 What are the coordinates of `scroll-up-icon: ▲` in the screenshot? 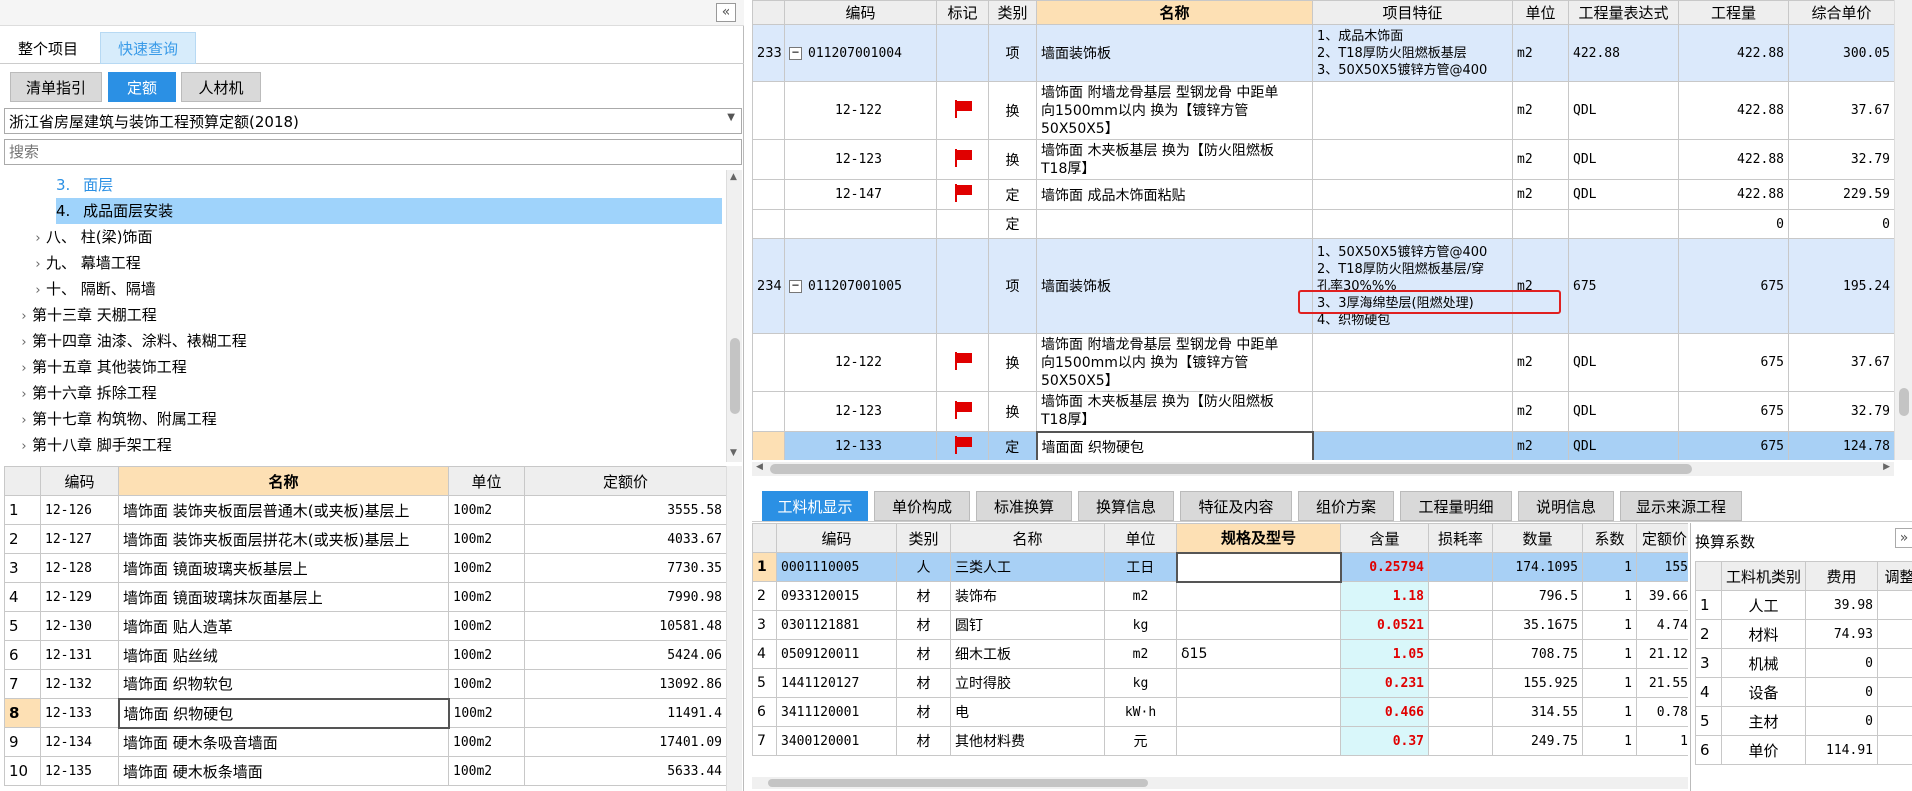 It's located at (733, 177).